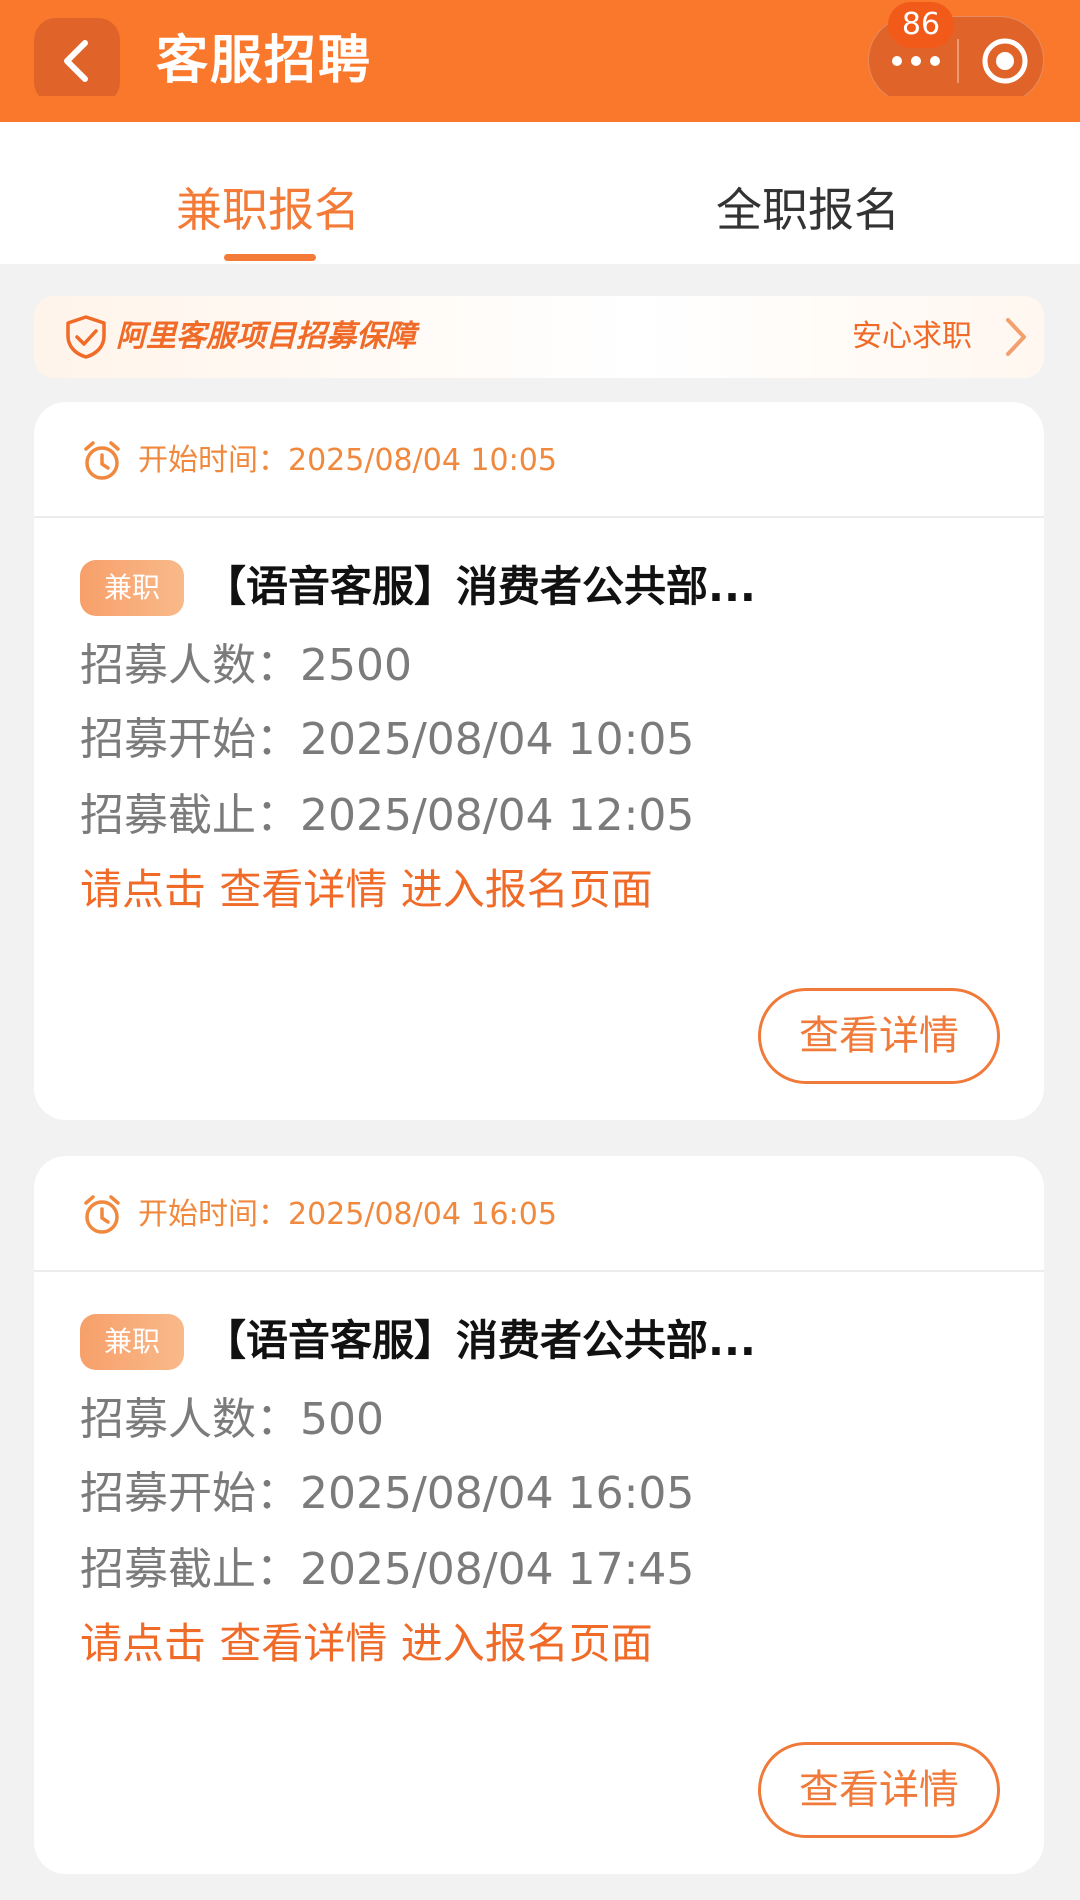 The width and height of the screenshot is (1080, 1900). What do you see at coordinates (808, 210) in the screenshot?
I see `tab-full-time: 全职报名` at bounding box center [808, 210].